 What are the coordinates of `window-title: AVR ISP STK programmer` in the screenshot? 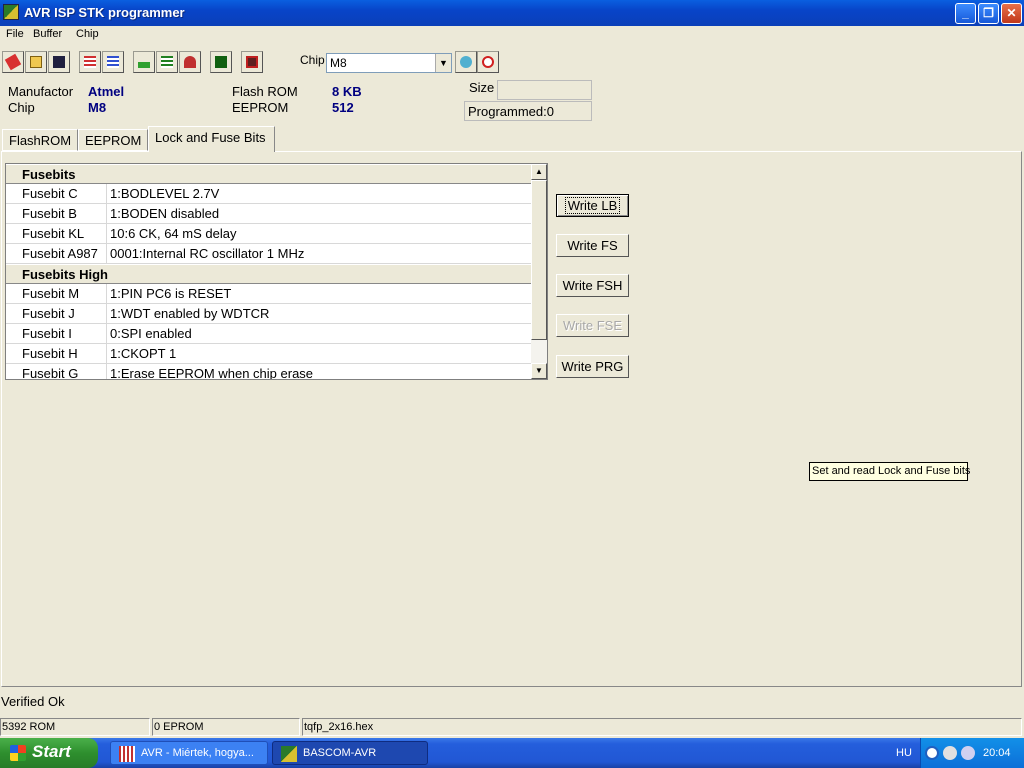 It's located at (104, 12).